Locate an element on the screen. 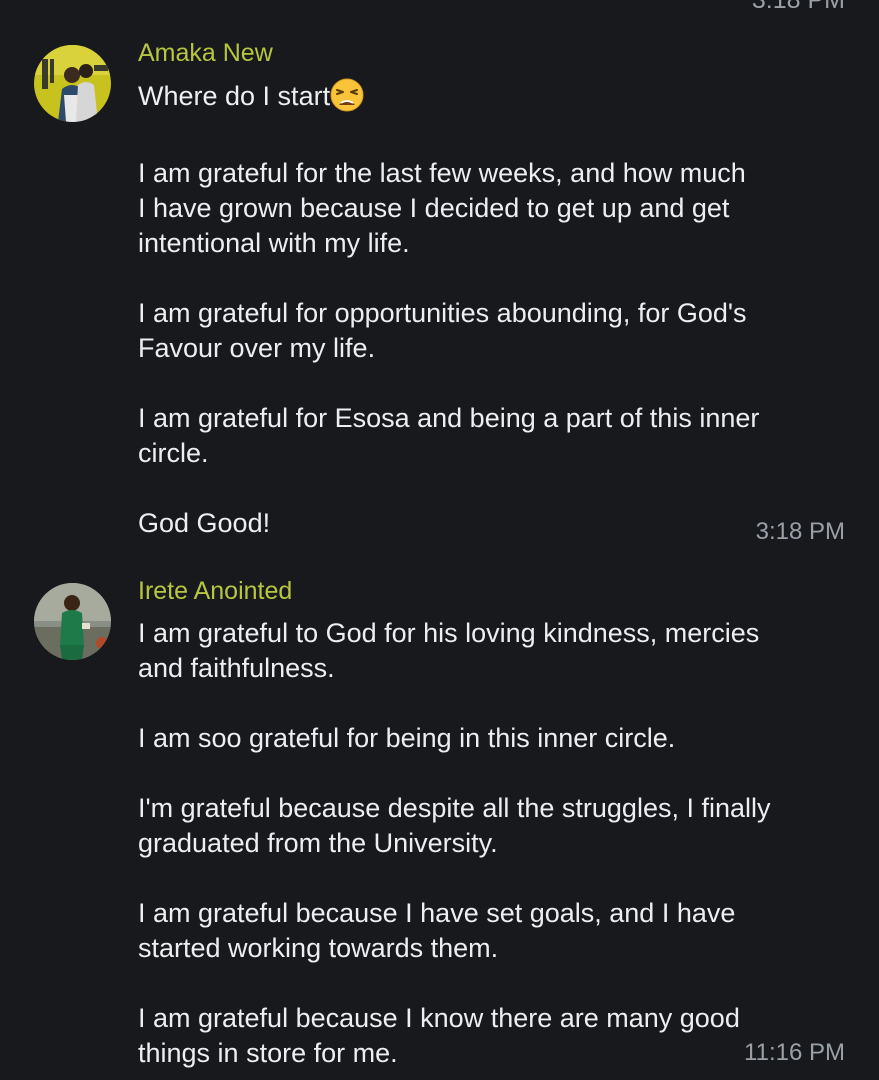 The image size is (879, 1080). message-paragraph: Where do I start is located at coordinates (491, 99).